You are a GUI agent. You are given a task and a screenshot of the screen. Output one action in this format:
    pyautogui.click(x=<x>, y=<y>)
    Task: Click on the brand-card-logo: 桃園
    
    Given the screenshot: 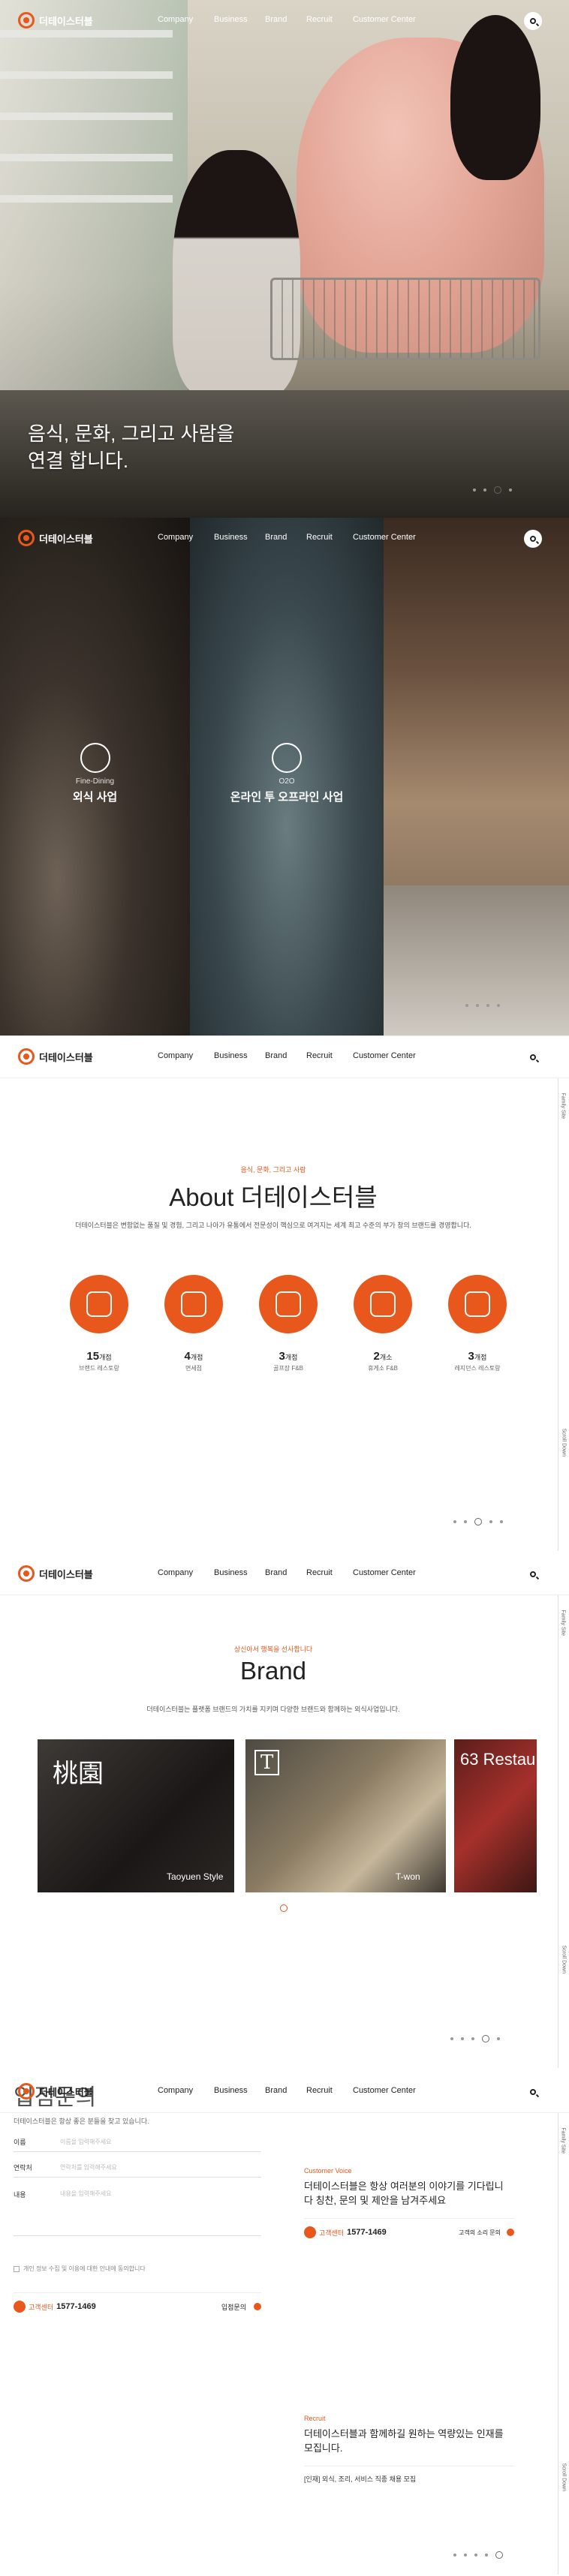 What is the action you would take?
    pyautogui.click(x=78, y=1774)
    